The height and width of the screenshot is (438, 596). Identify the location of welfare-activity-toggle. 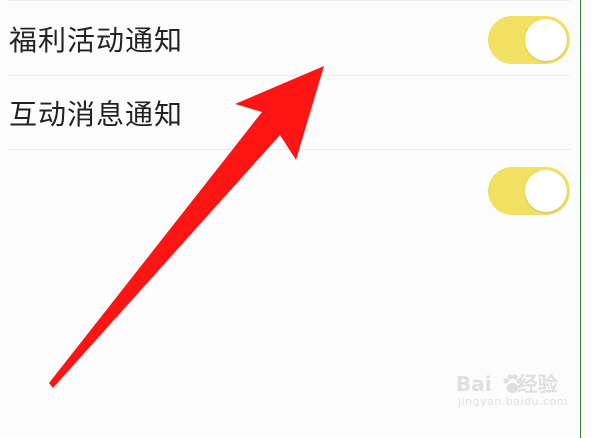
(529, 40).